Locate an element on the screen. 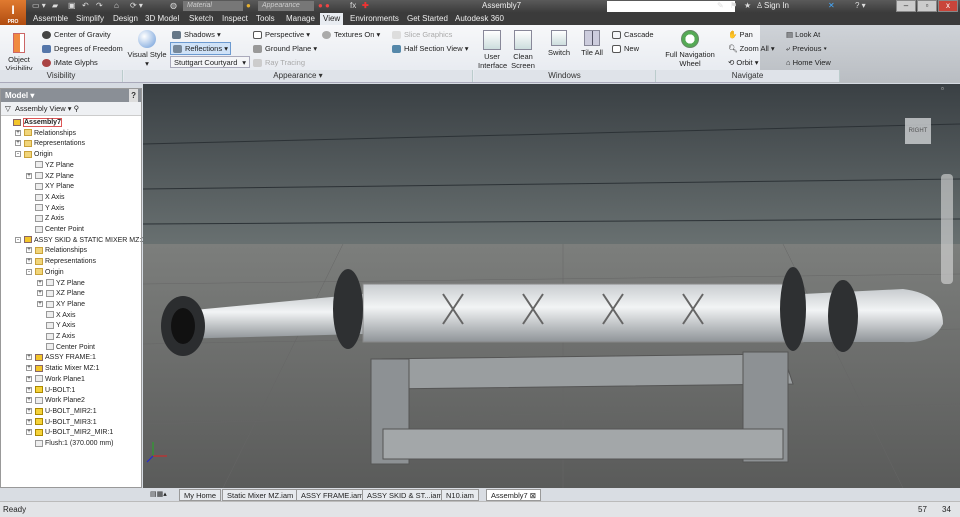 The height and width of the screenshot is (517, 960). document-tab: ASSY SKID & ST...iam is located at coordinates (405, 495).